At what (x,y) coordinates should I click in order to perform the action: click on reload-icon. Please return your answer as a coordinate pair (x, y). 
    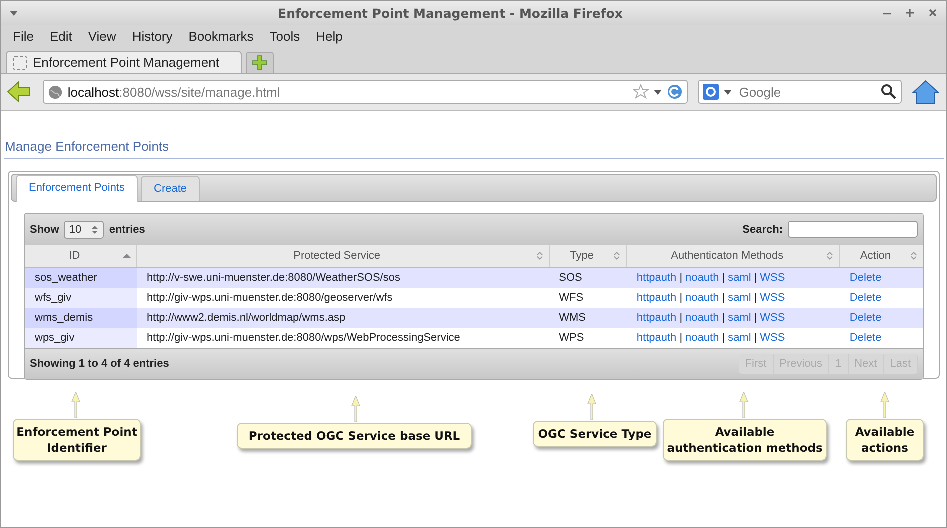
    Looking at the image, I should click on (675, 92).